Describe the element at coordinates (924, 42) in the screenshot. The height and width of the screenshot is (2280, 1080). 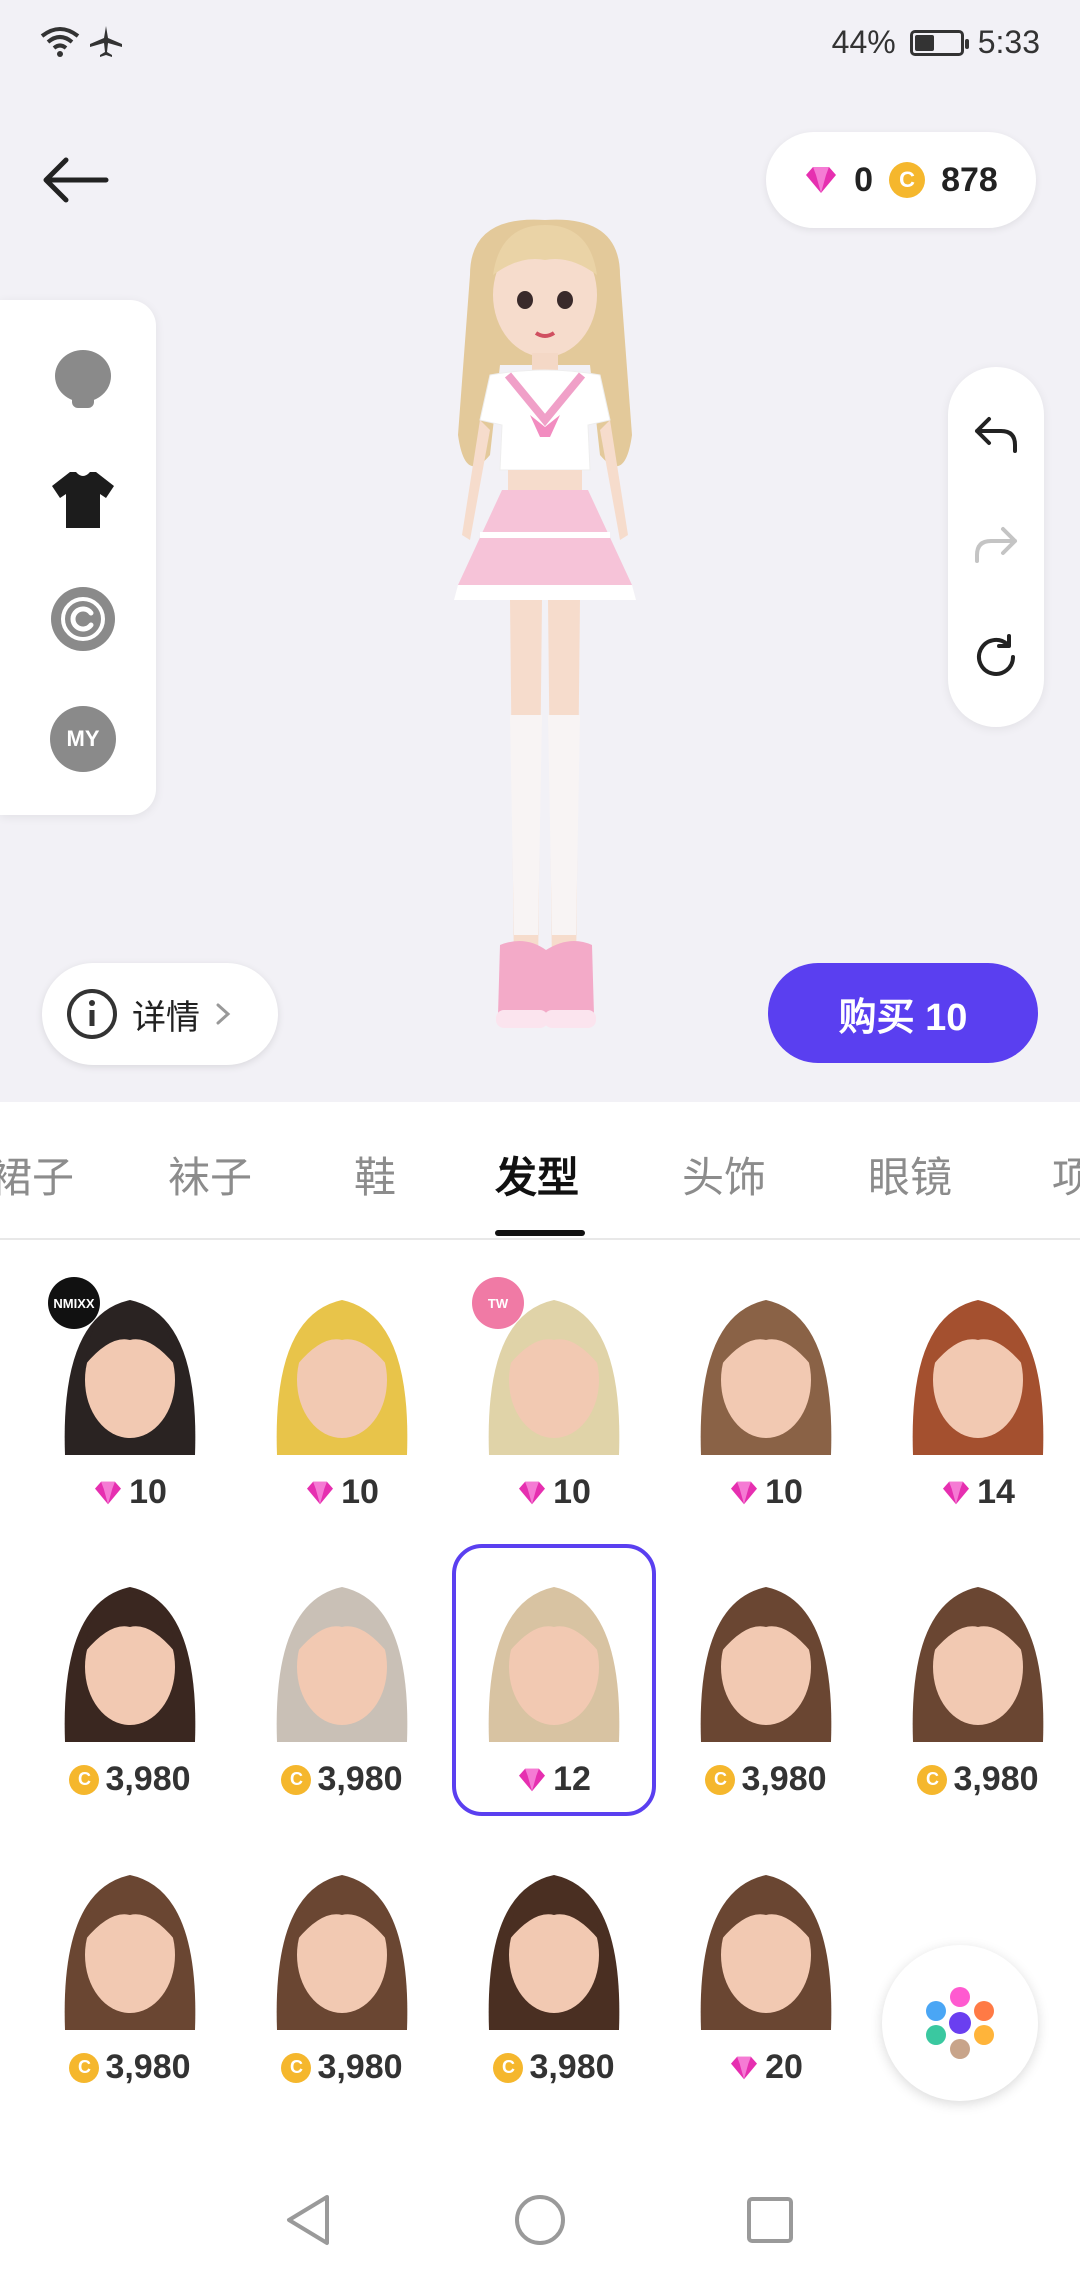
I see `battery-fill` at that location.